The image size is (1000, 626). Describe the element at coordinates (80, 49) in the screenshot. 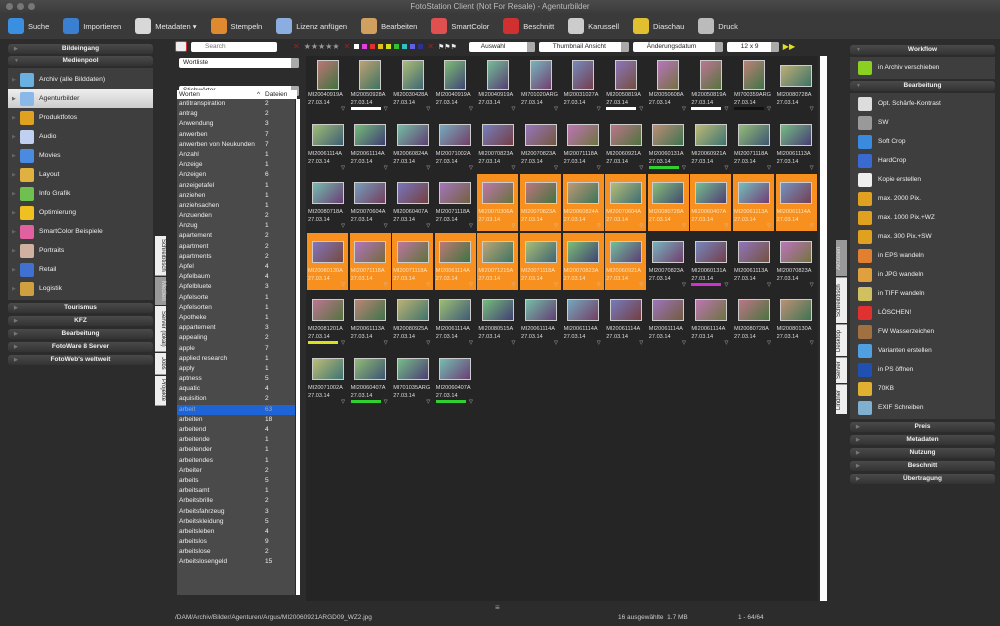

I see `section-header: Bildeingang` at that location.